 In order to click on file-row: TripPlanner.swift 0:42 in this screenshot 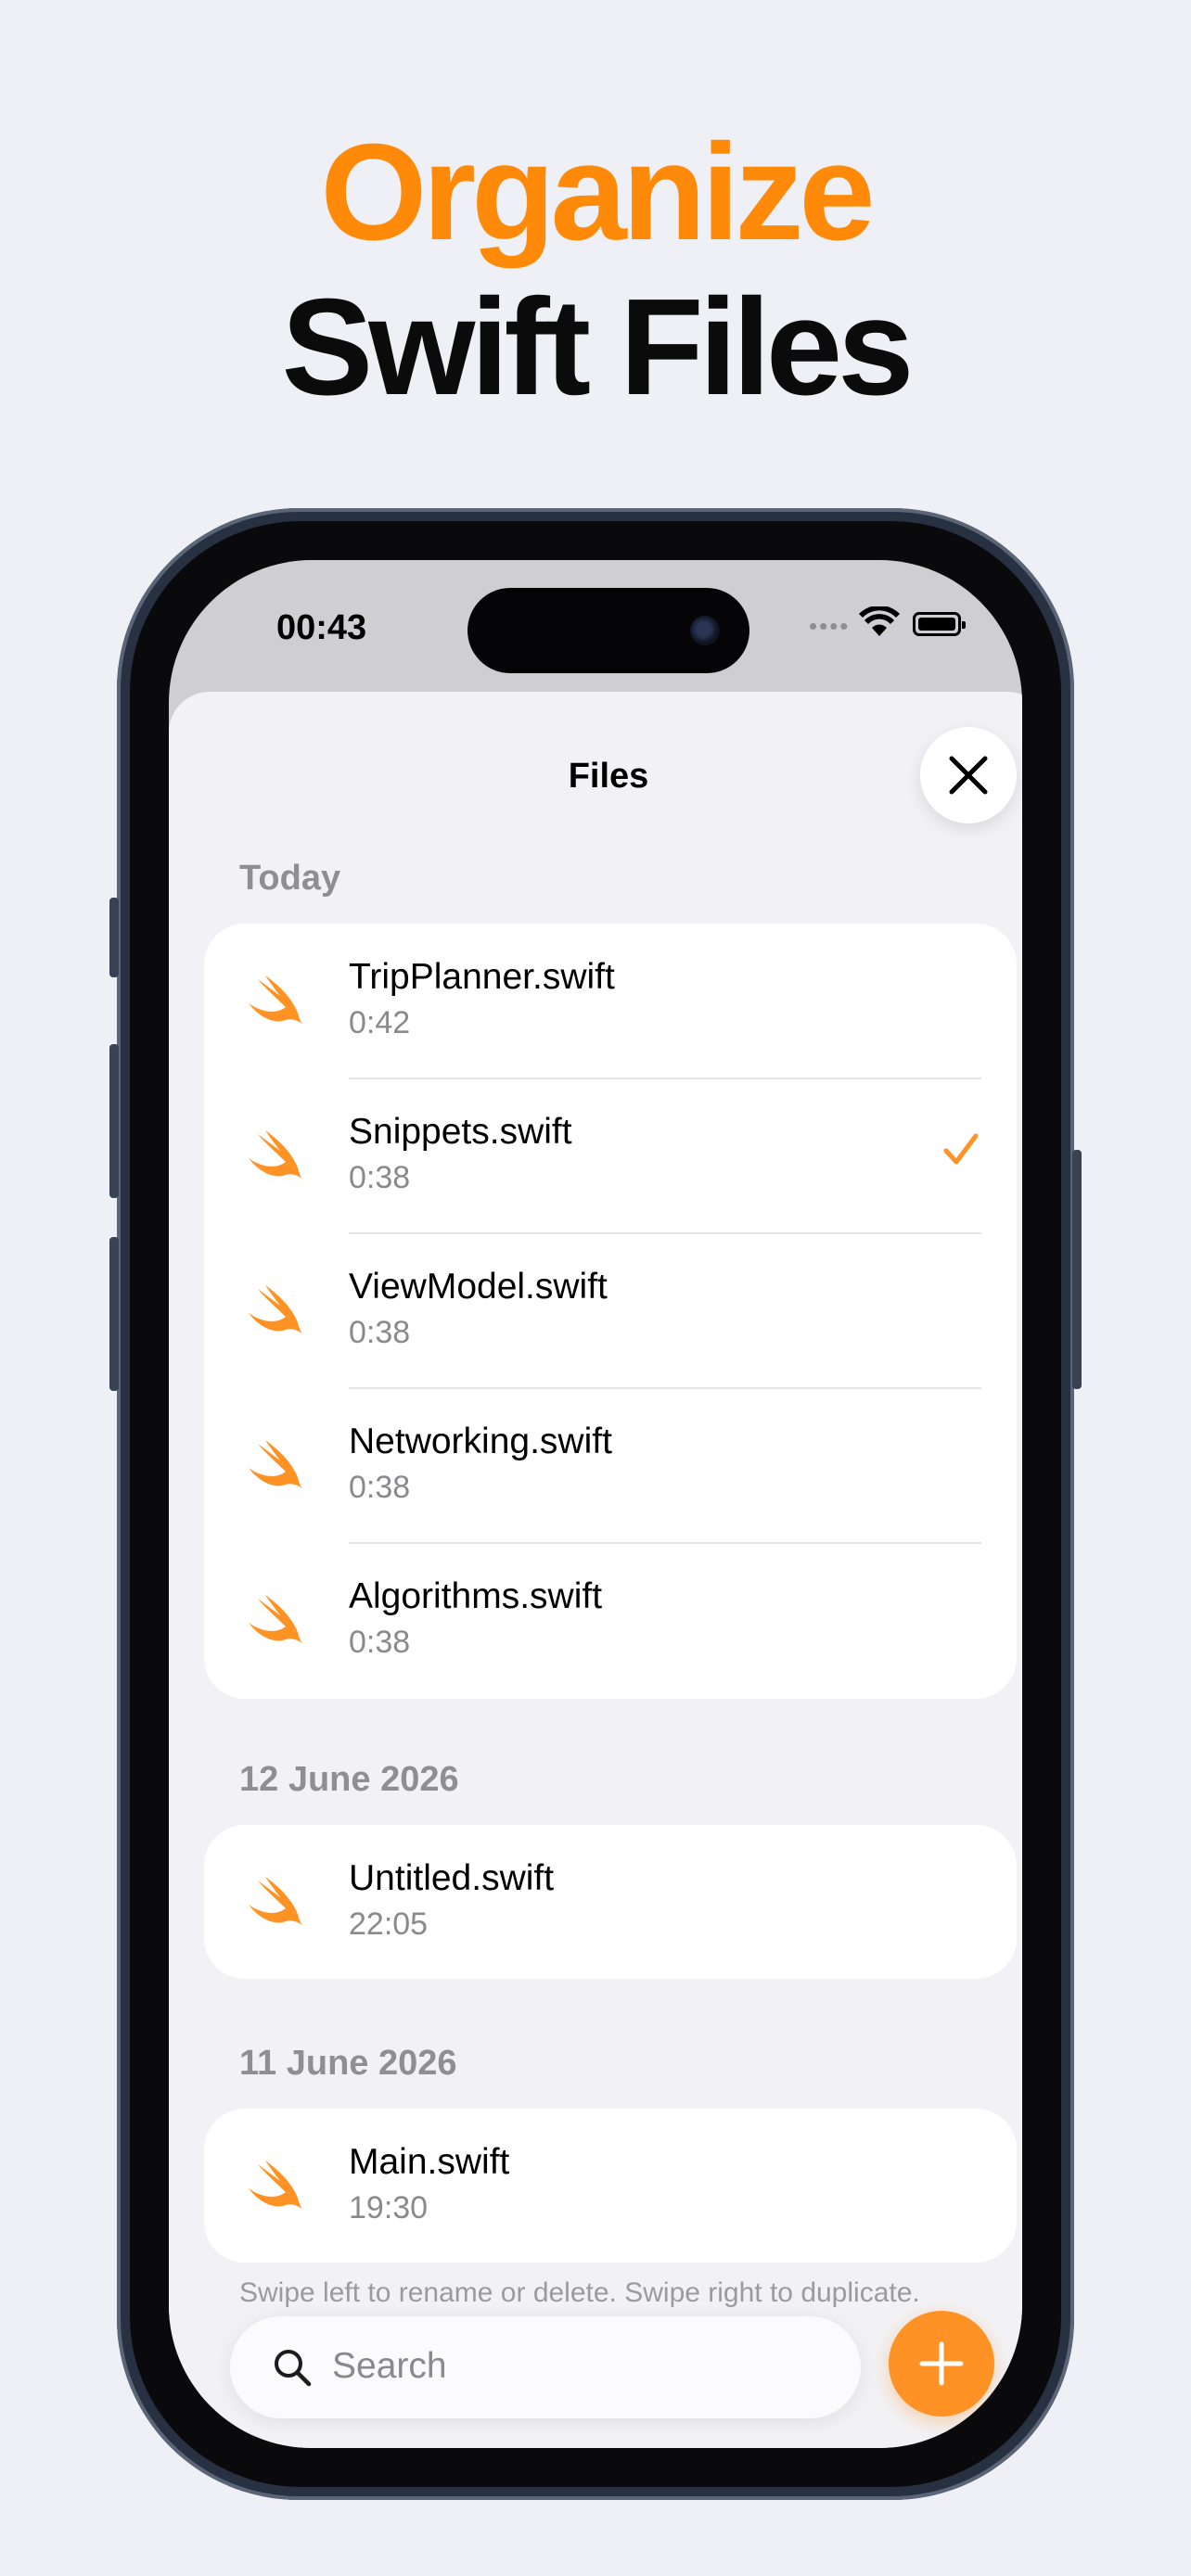, I will do `click(610, 1001)`.